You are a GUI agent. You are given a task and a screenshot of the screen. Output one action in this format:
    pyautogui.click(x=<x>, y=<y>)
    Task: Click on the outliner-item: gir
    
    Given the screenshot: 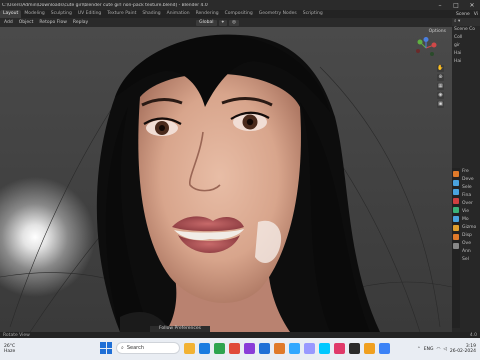 What is the action you would take?
    pyautogui.click(x=466, y=46)
    